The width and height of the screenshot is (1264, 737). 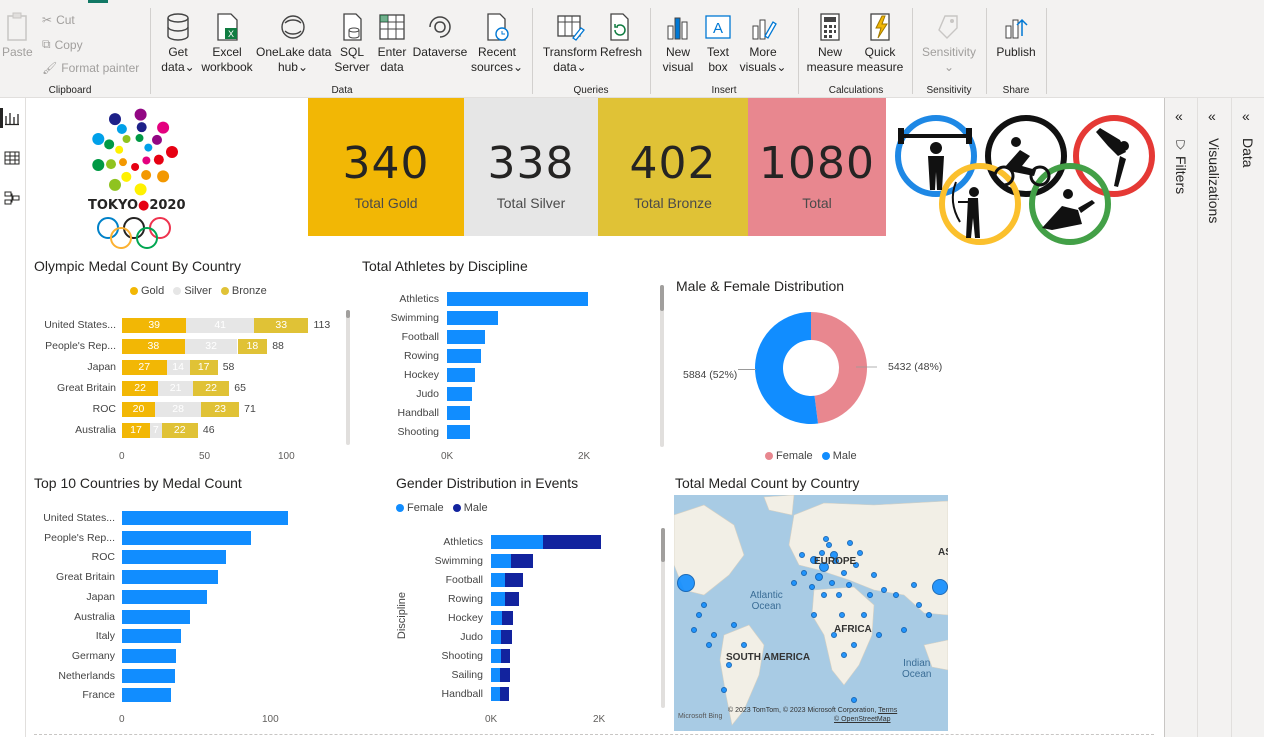 What do you see at coordinates (154, 325) in the screenshot?
I see `bar-segment-gold: 39` at bounding box center [154, 325].